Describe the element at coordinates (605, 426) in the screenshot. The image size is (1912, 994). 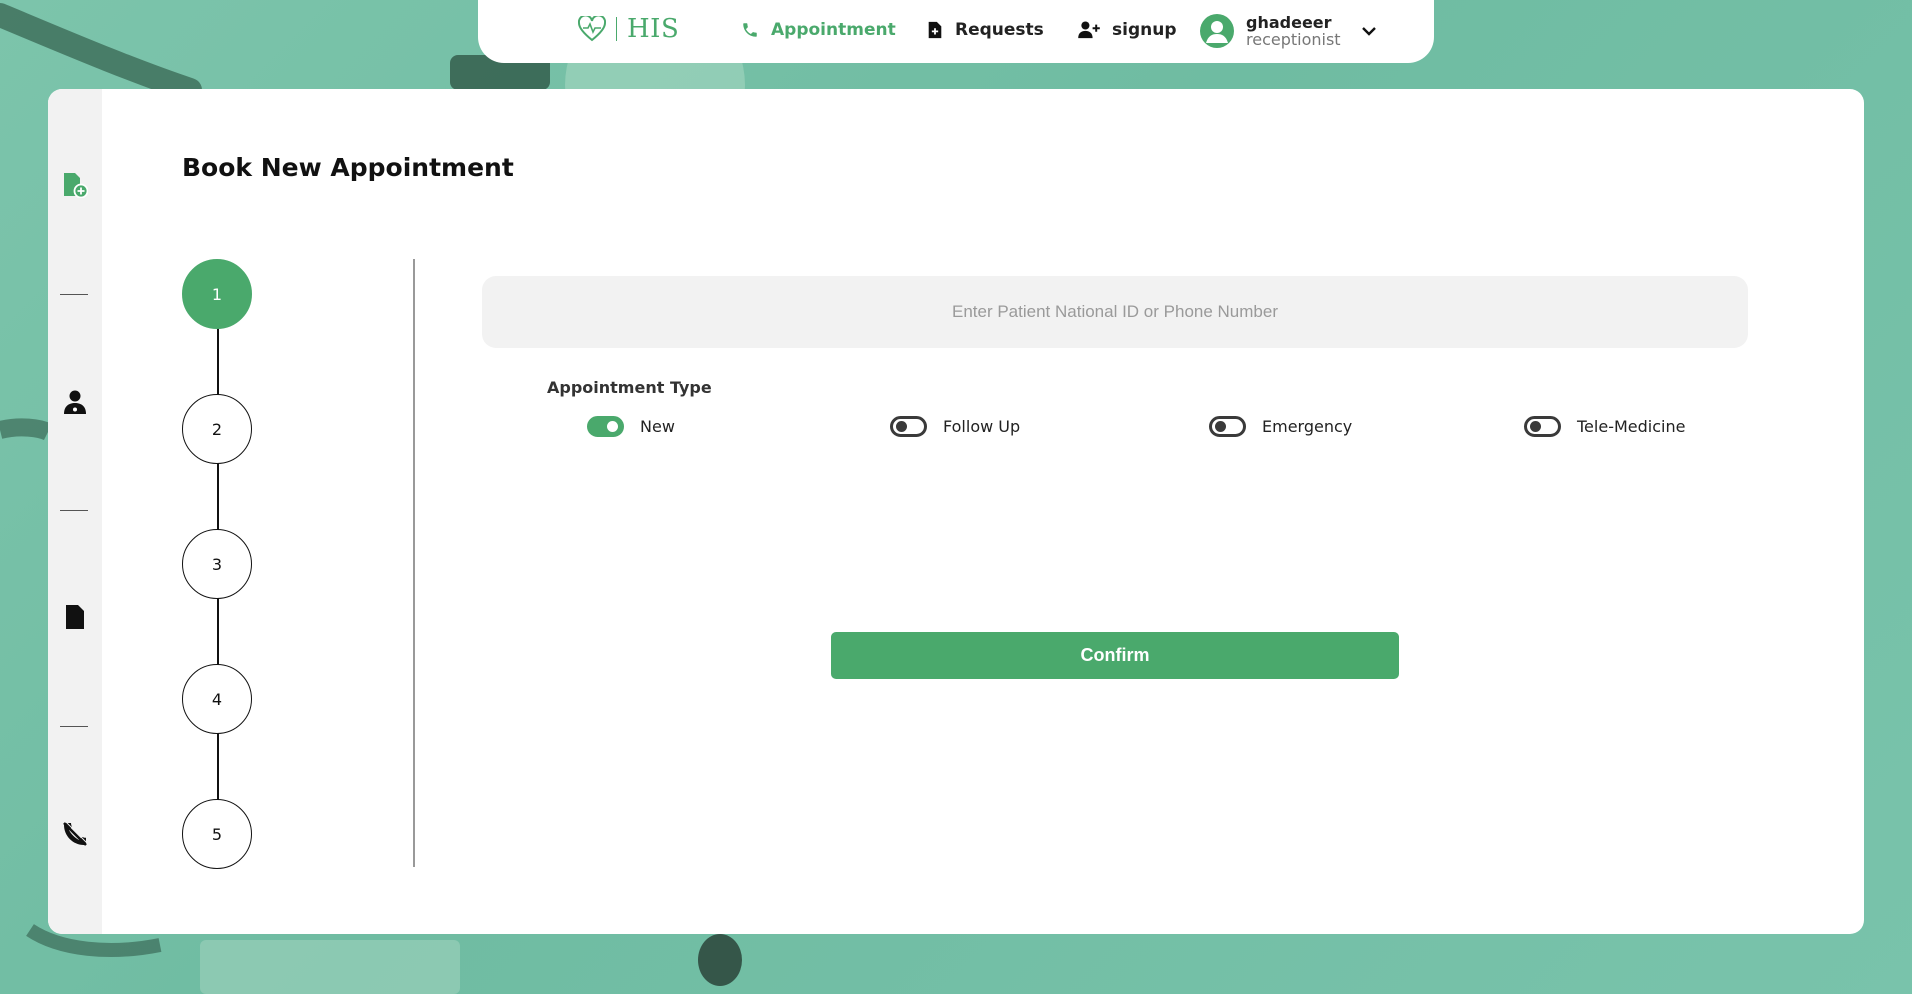
I see `toggle-new` at that location.